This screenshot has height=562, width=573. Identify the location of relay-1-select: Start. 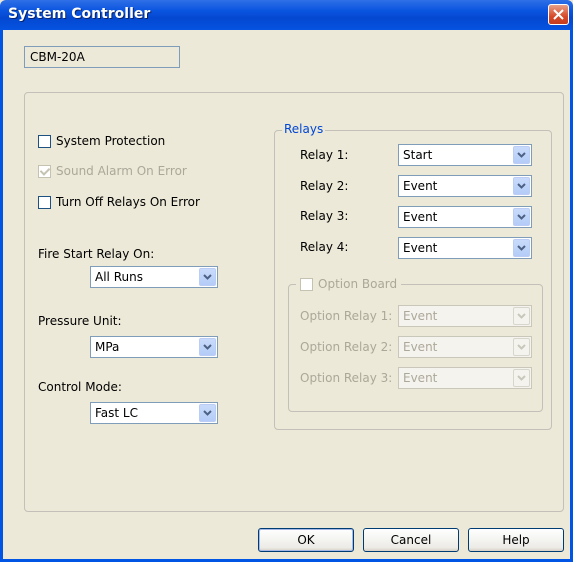
(465, 155).